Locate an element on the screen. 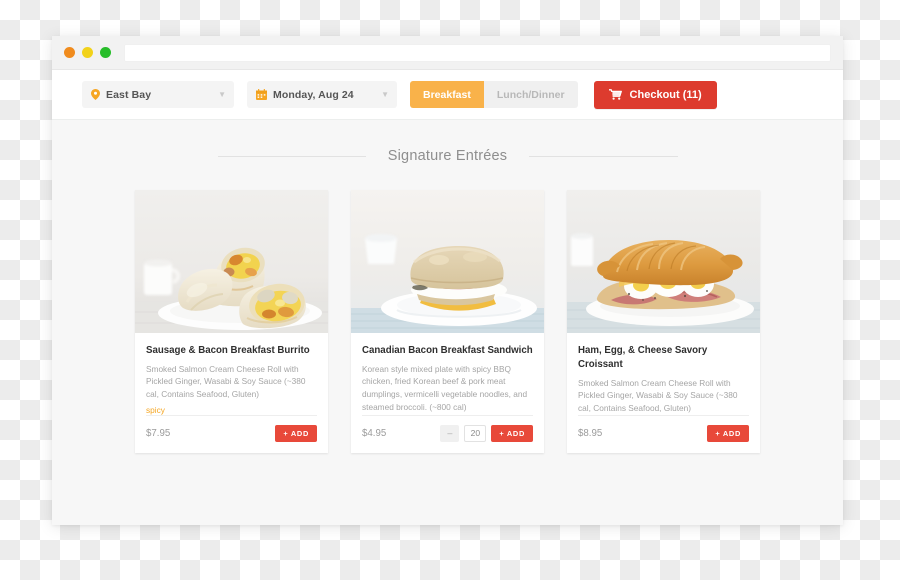 The width and height of the screenshot is (900, 580). menu-card-footer: $4.95 – + ADD is located at coordinates (447, 433).